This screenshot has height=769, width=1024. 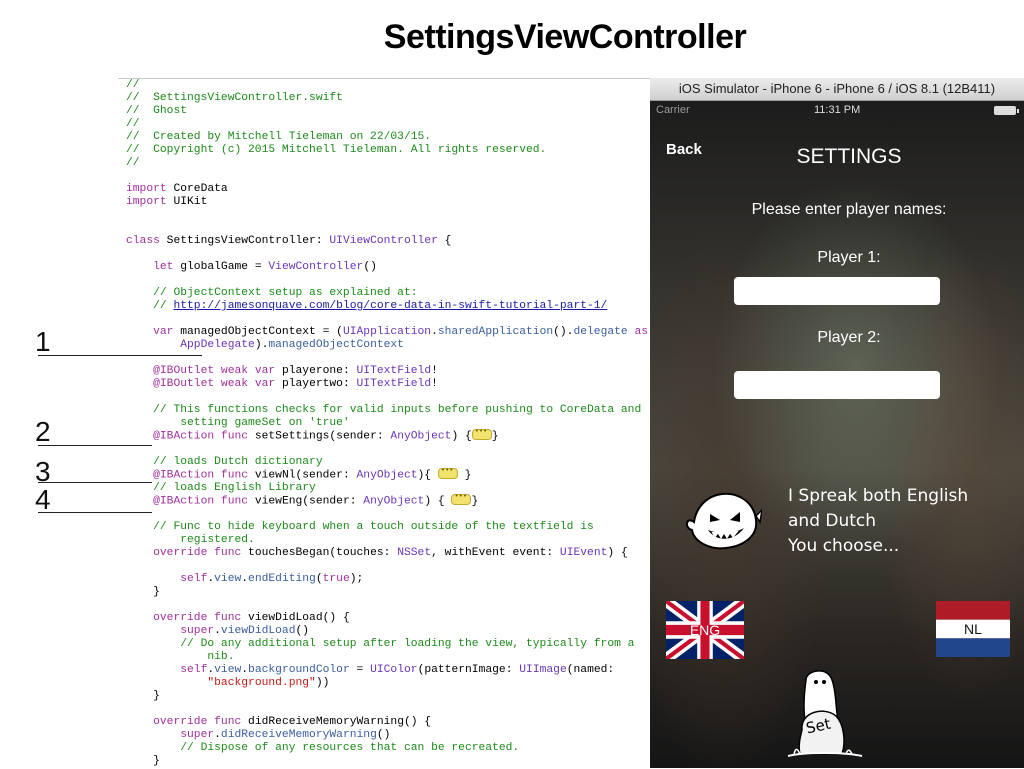 What do you see at coordinates (306, 501) in the screenshot?
I see `code-token: viewEng(sender:` at bounding box center [306, 501].